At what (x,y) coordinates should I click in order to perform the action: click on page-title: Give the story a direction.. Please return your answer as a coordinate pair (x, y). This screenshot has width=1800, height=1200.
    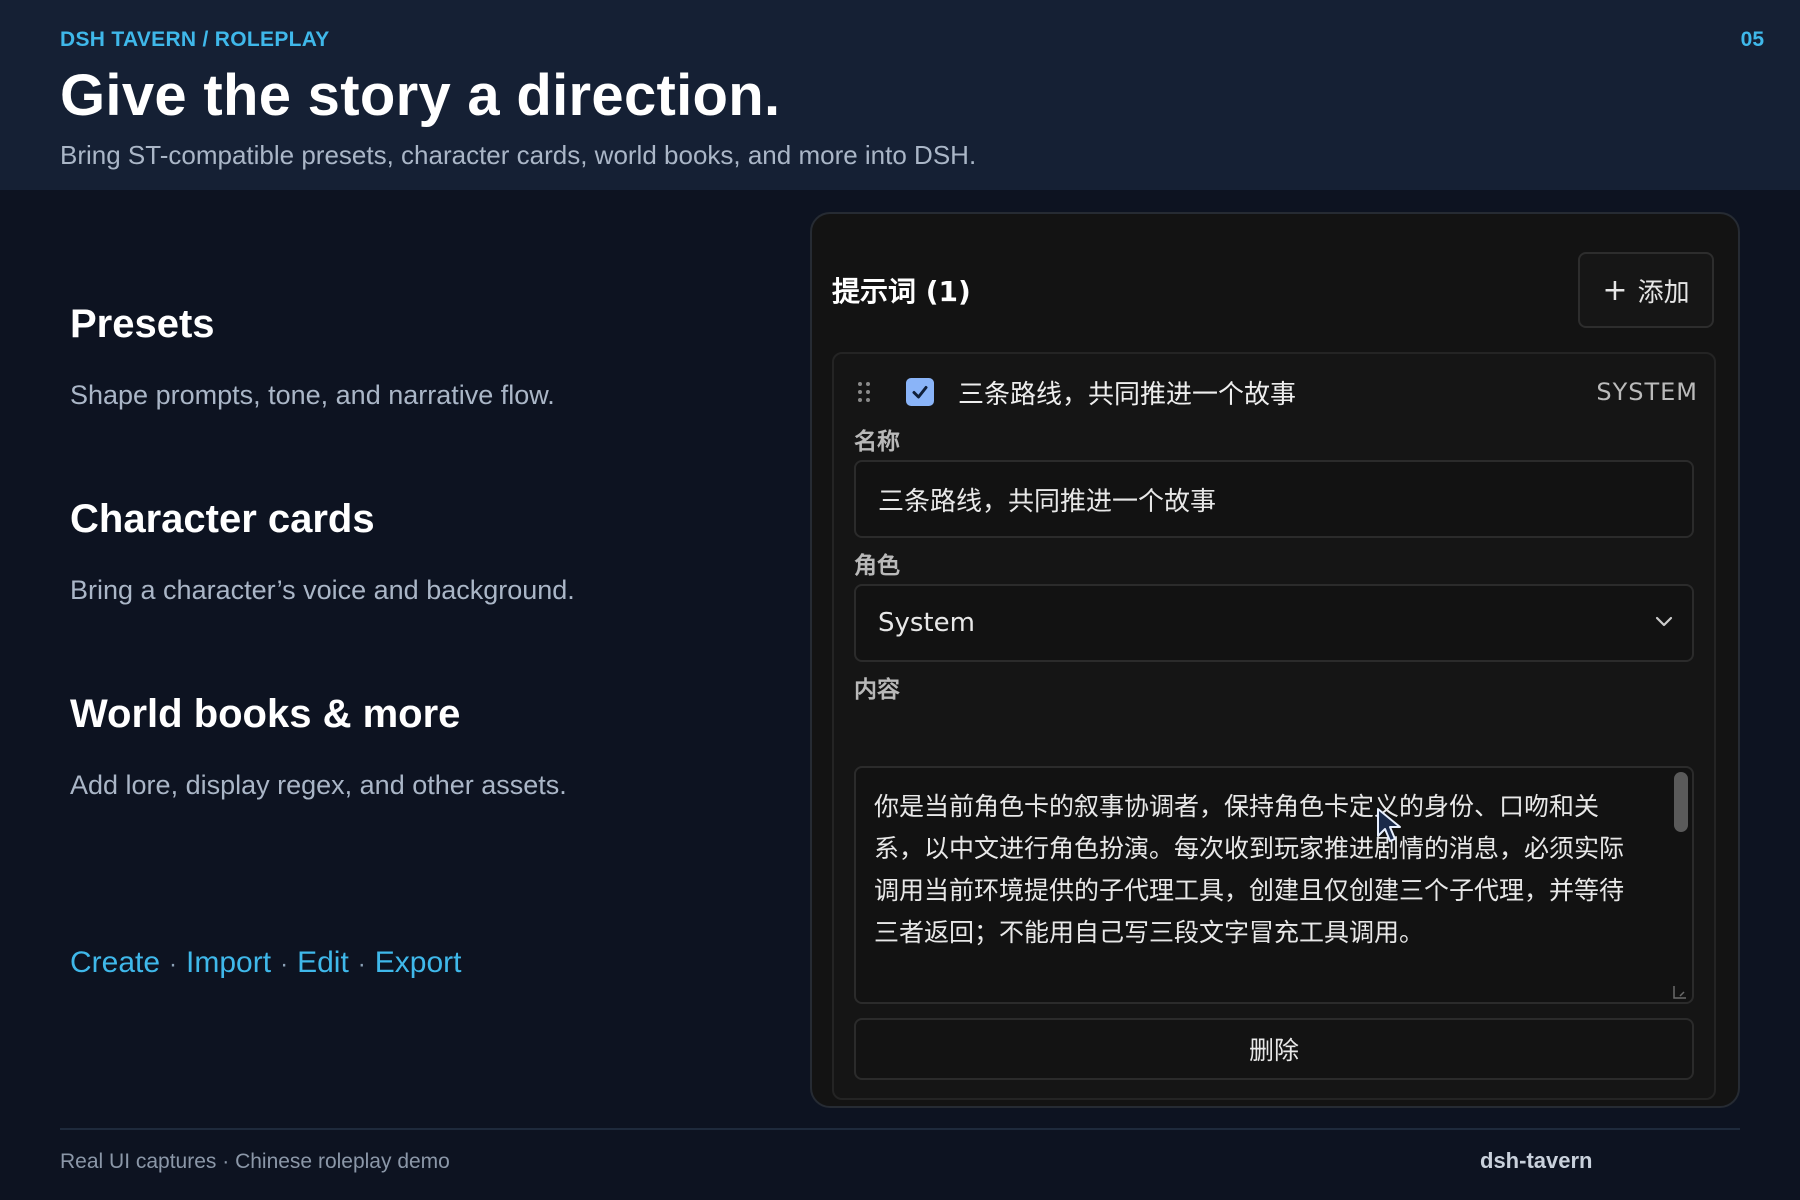
    Looking at the image, I should click on (420, 95).